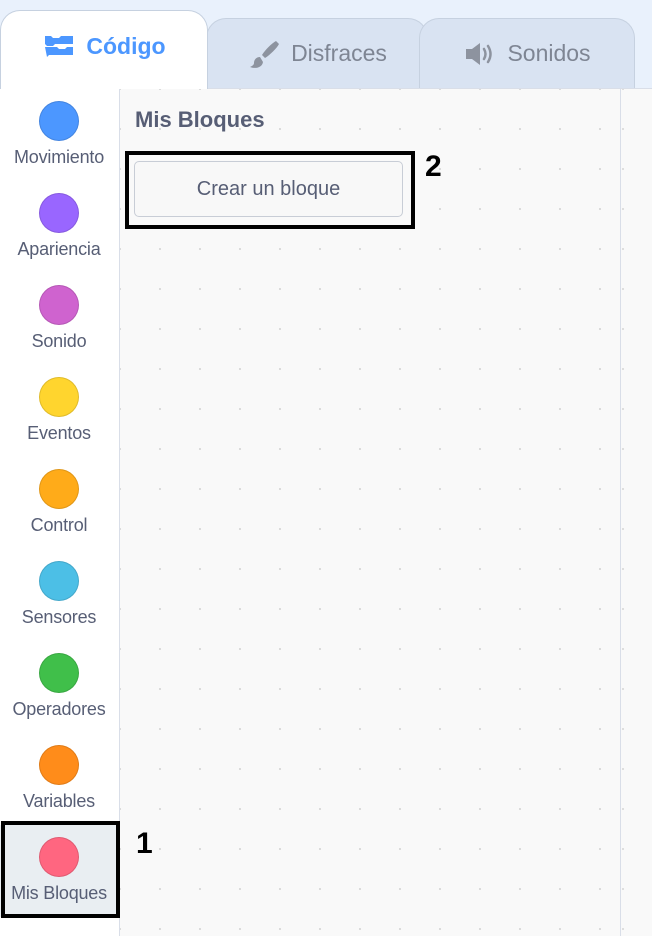  What do you see at coordinates (59, 617) in the screenshot?
I see `category-label: Sensores` at bounding box center [59, 617].